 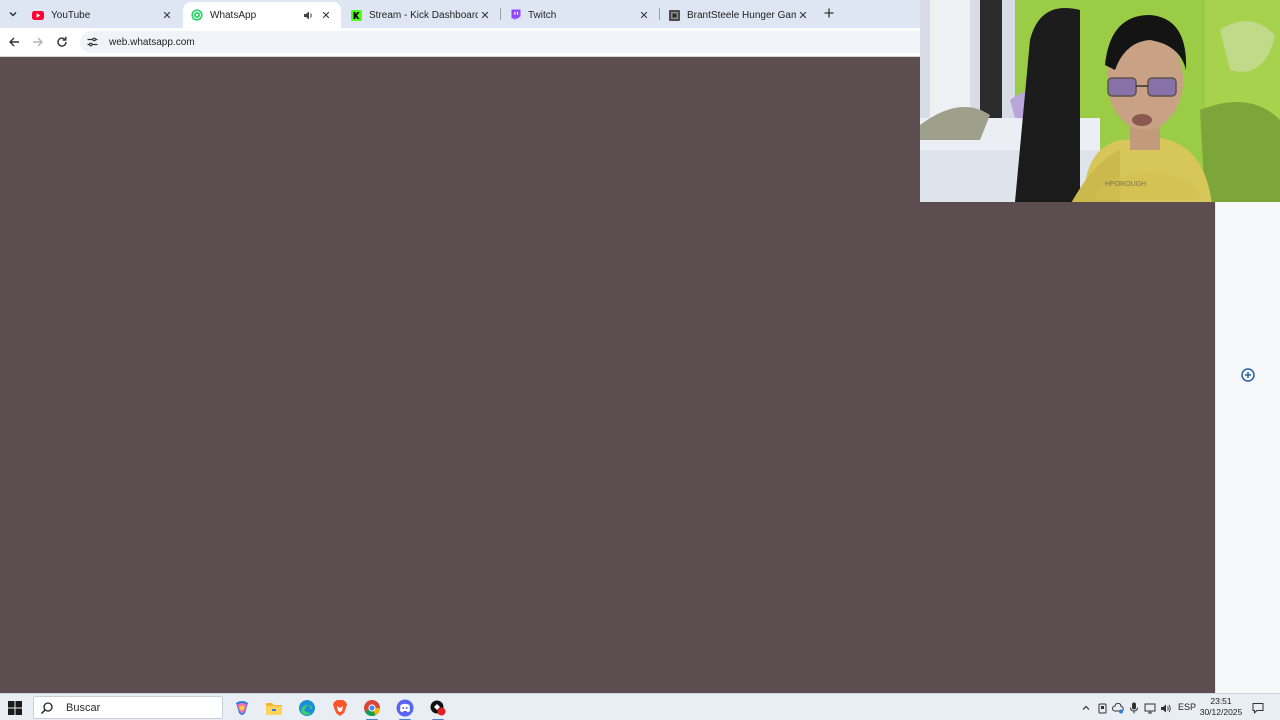 What do you see at coordinates (1166, 708) in the screenshot?
I see `volume-icon` at bounding box center [1166, 708].